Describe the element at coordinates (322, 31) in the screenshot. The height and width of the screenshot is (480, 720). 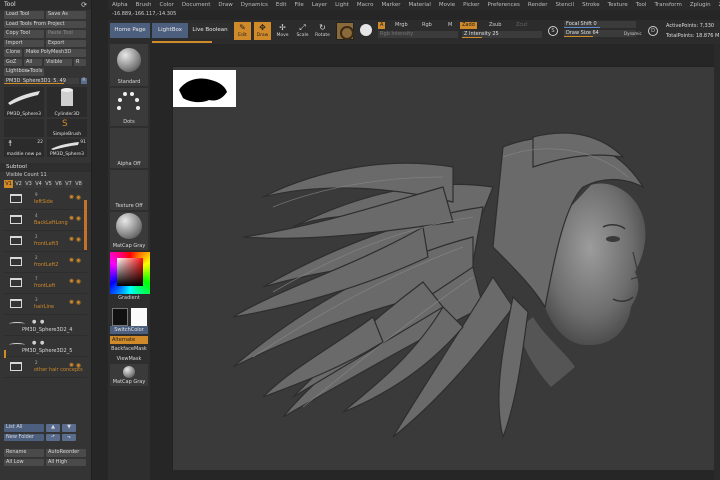
I see `rotate-button: ↻ Rotate` at that location.